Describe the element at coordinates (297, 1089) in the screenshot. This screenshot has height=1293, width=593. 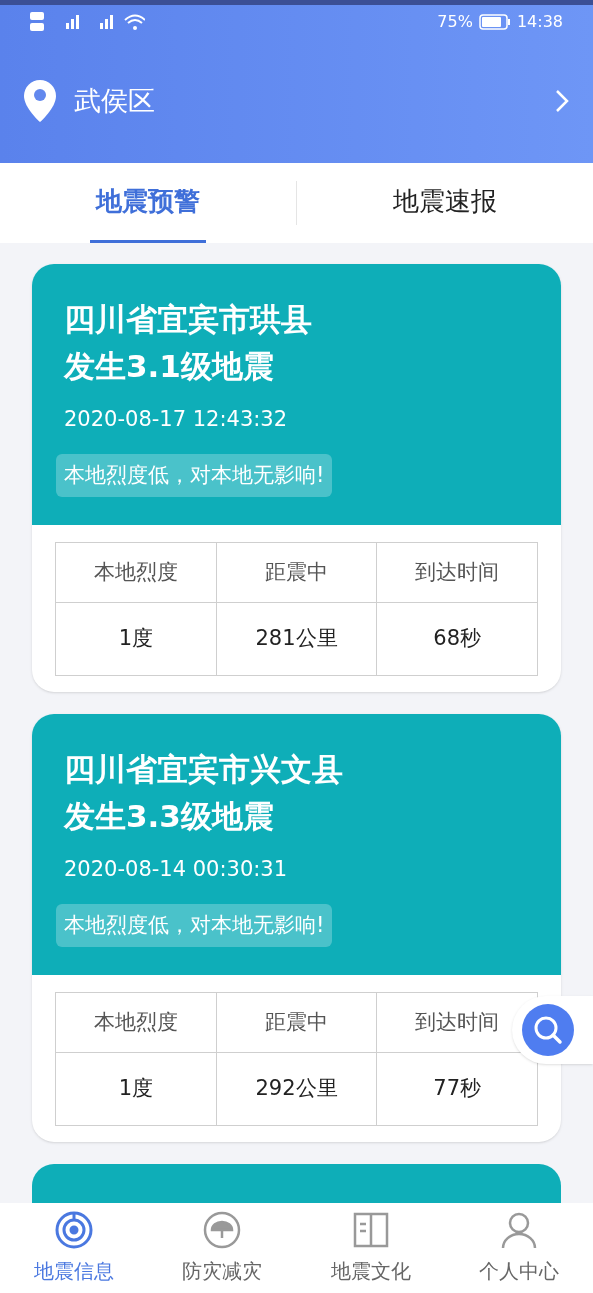
I see `table-cell: 292公里` at that location.